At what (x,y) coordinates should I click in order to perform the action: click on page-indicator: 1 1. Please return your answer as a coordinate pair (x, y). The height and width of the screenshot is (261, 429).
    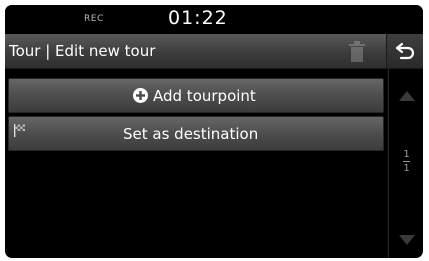
    Looking at the image, I should click on (406, 161).